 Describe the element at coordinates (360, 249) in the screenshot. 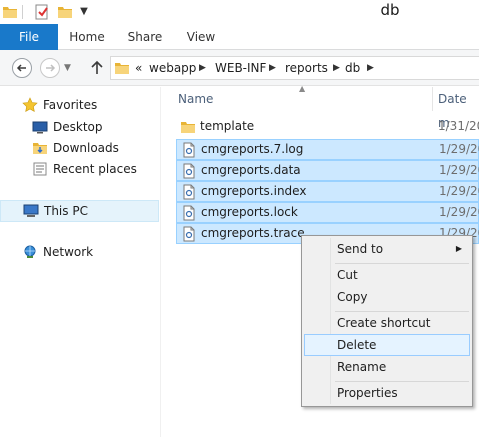

I see `menu-item-label: Send to` at that location.